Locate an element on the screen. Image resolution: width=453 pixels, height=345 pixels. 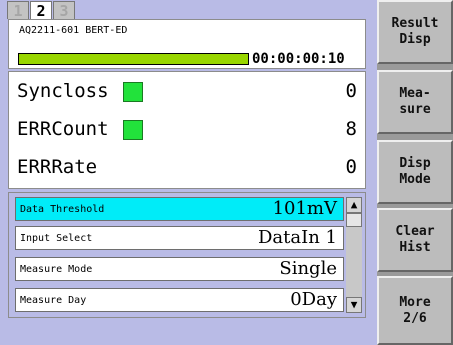
tab-3: 3 is located at coordinates (64, 10).